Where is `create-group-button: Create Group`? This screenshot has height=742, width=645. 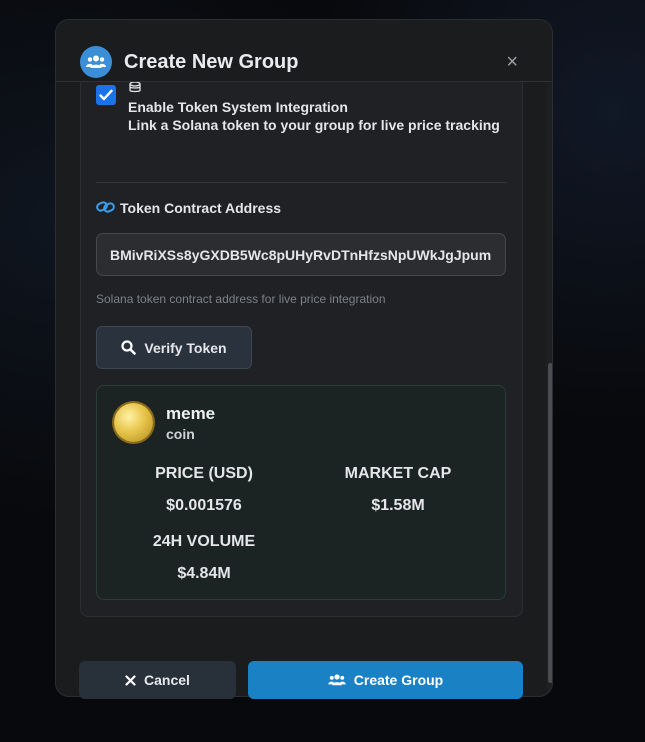
create-group-button: Create Group is located at coordinates (385, 680).